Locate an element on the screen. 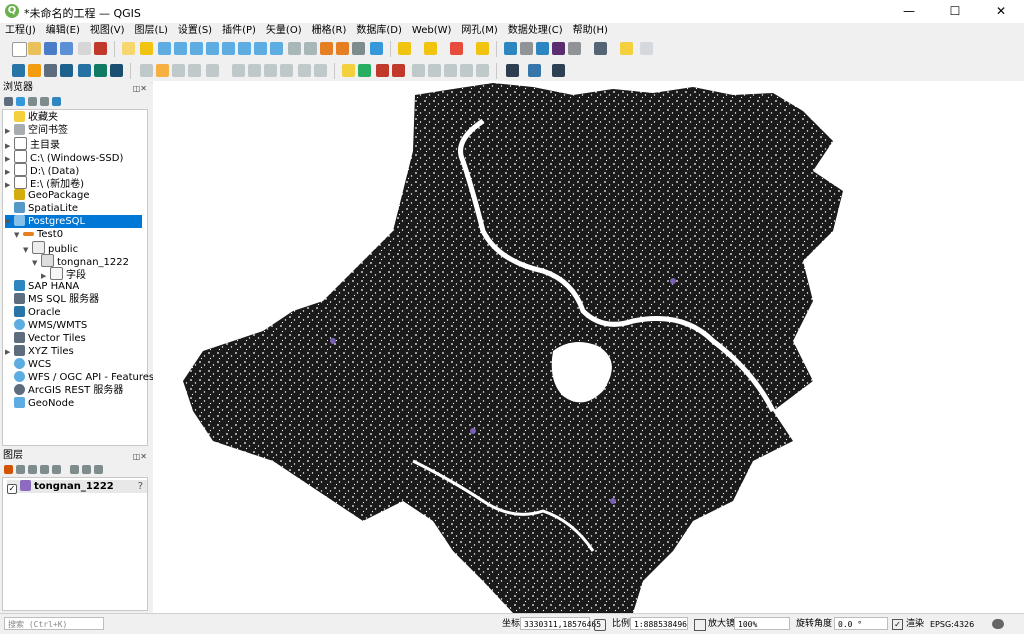 This screenshot has height=634, width=1024. save-project-icon is located at coordinates (50, 48).